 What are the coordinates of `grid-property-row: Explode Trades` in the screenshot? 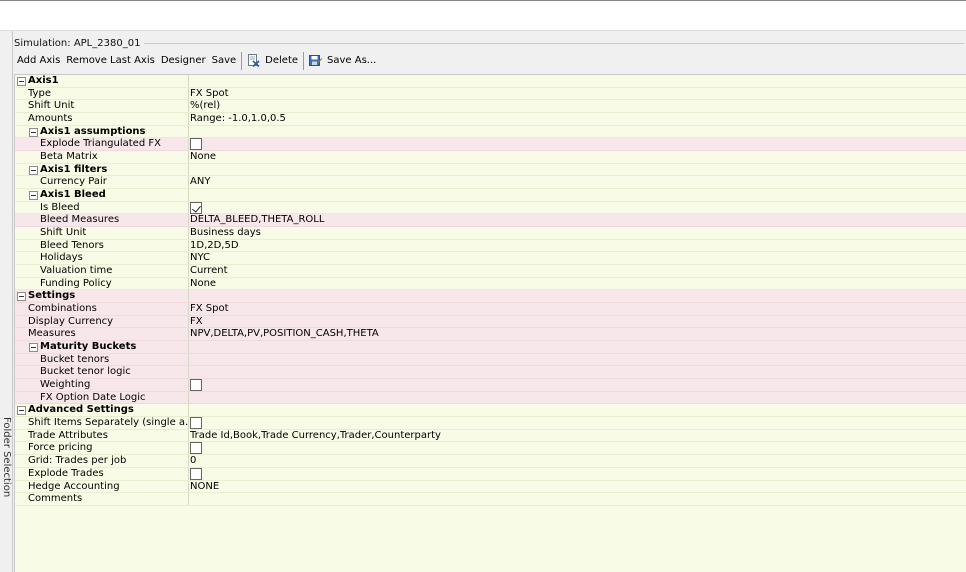 It's located at (490, 474).